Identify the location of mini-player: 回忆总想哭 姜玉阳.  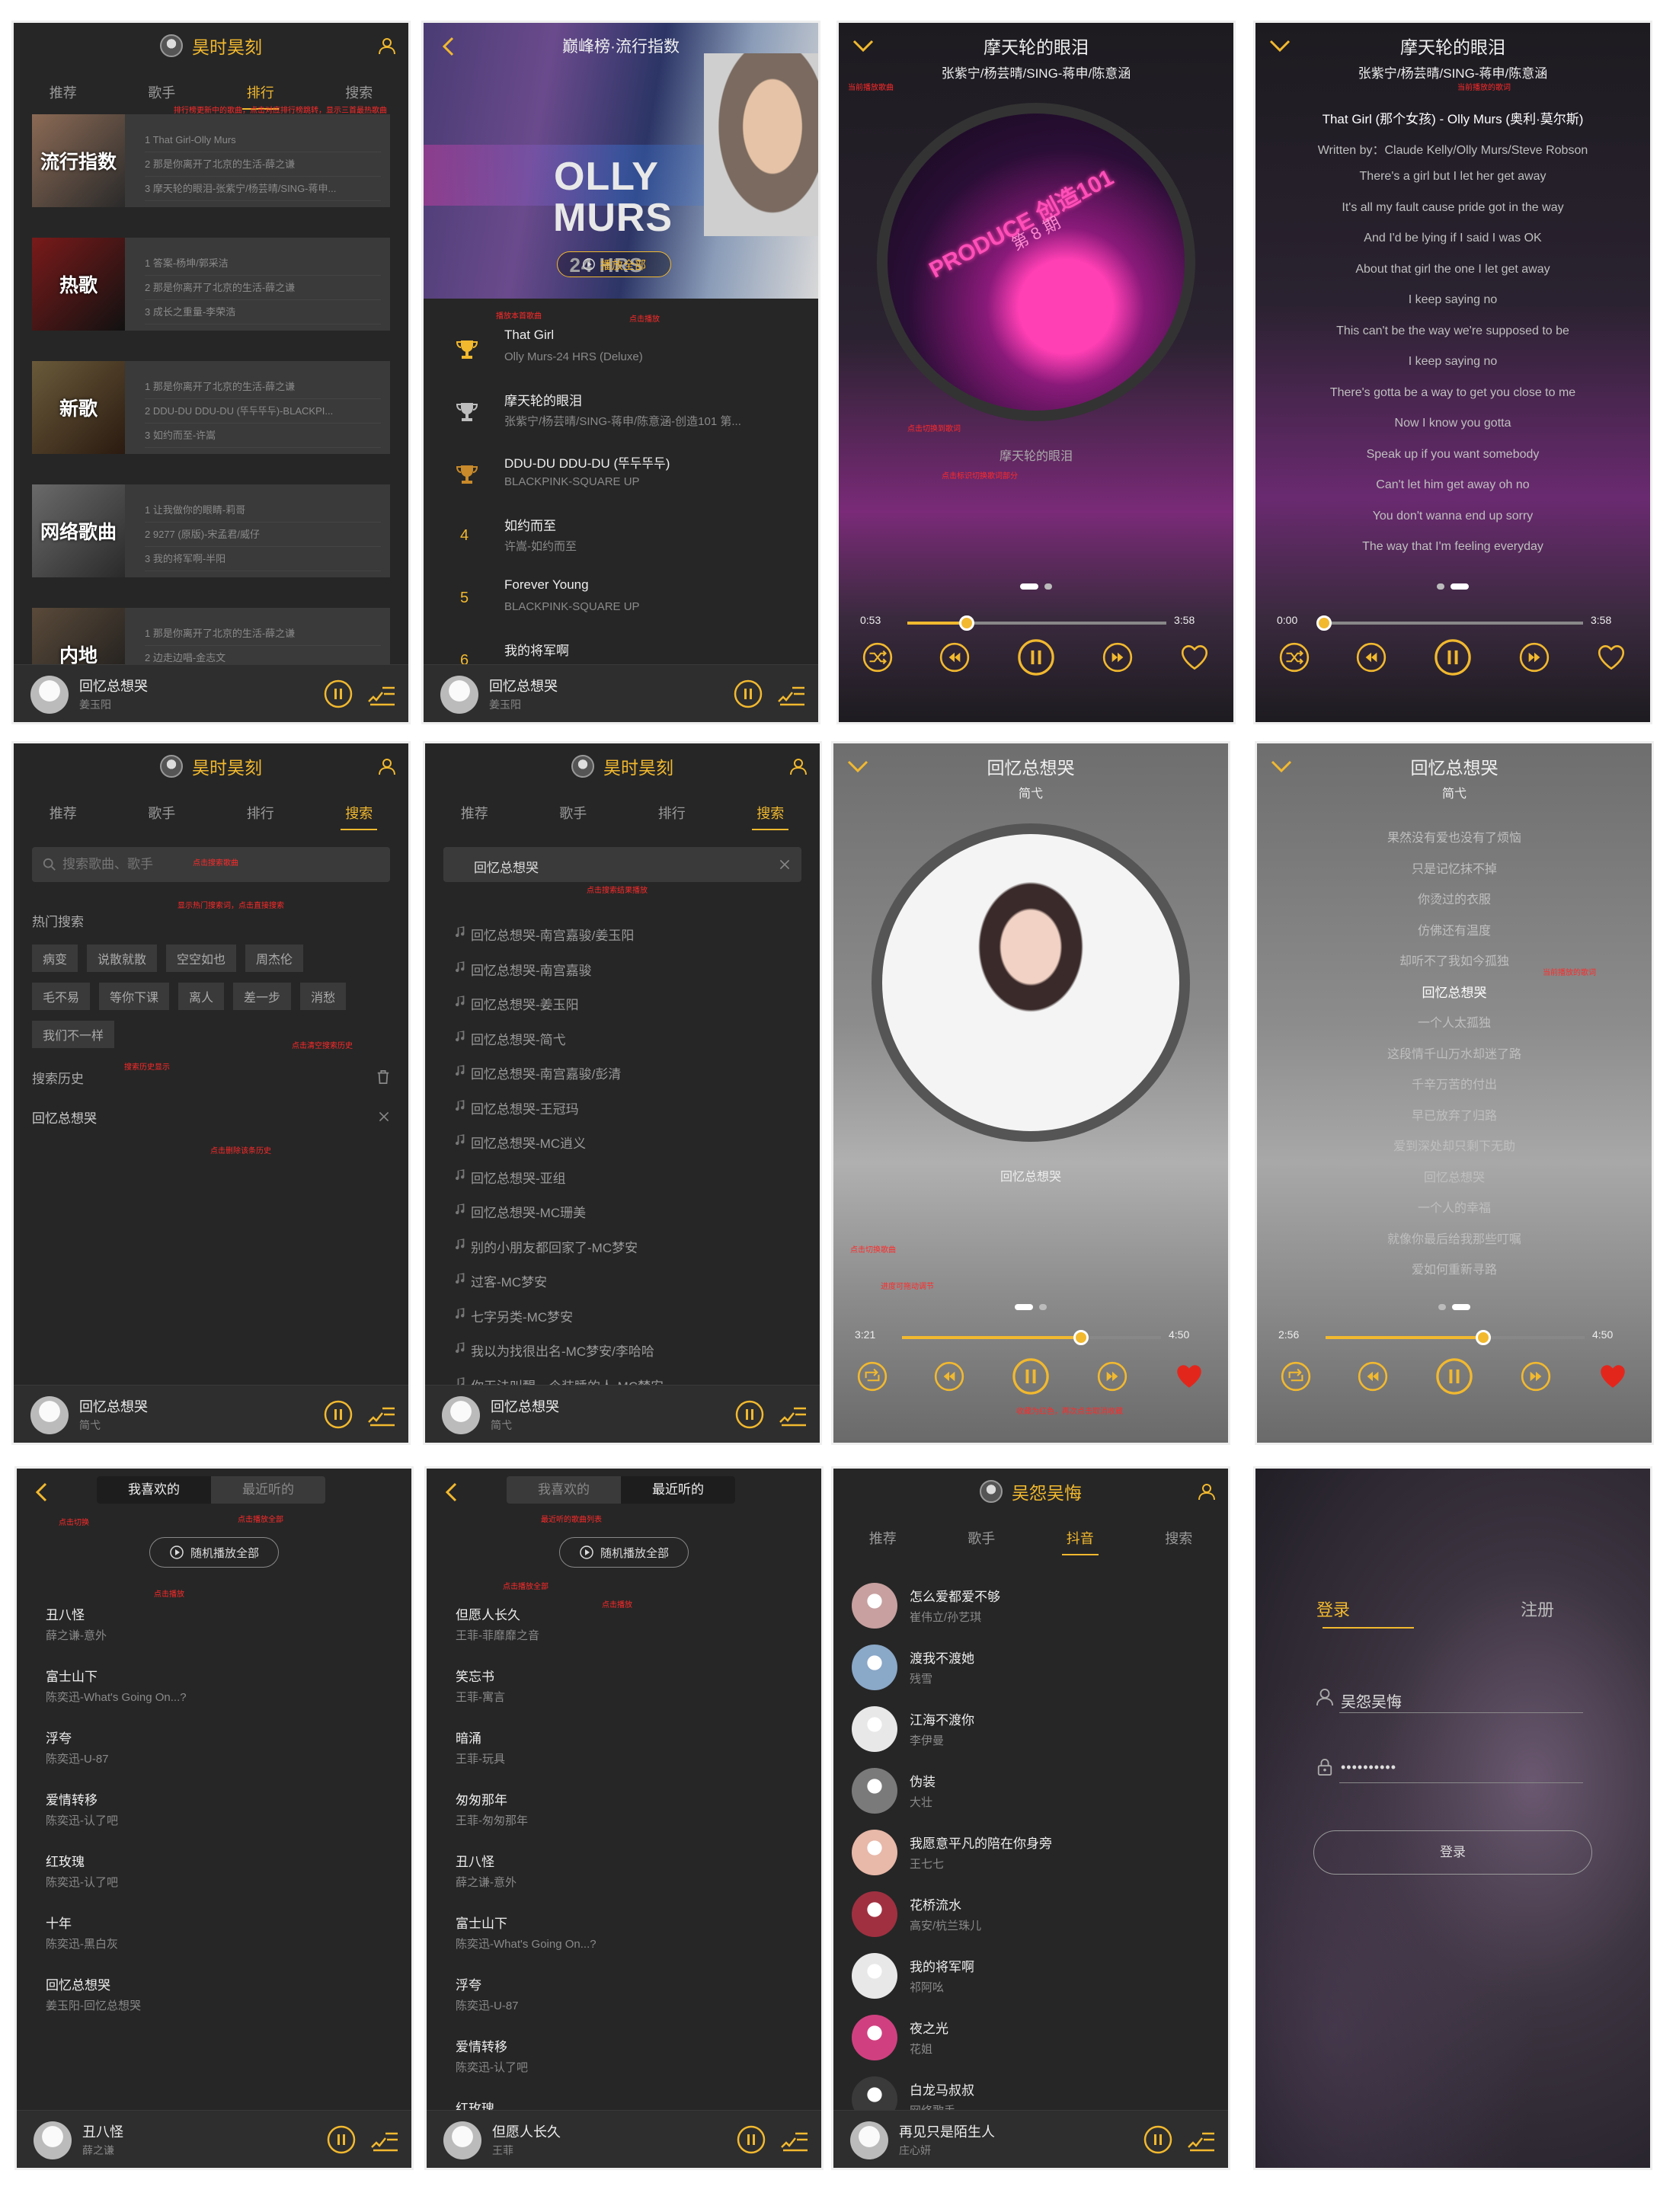
(211, 693).